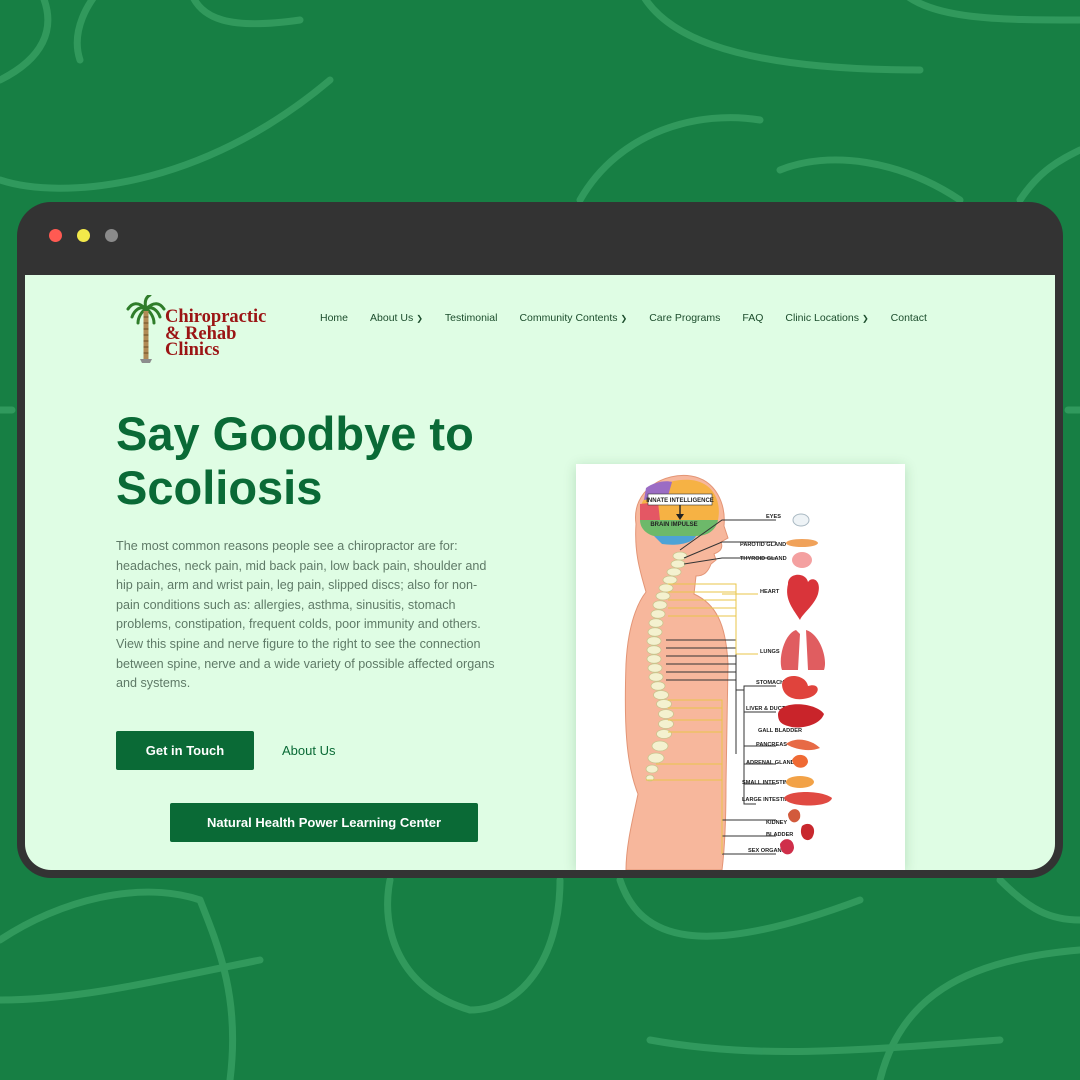  I want to click on organ-label-thyroid: THYROID GLAND, so click(763, 559).